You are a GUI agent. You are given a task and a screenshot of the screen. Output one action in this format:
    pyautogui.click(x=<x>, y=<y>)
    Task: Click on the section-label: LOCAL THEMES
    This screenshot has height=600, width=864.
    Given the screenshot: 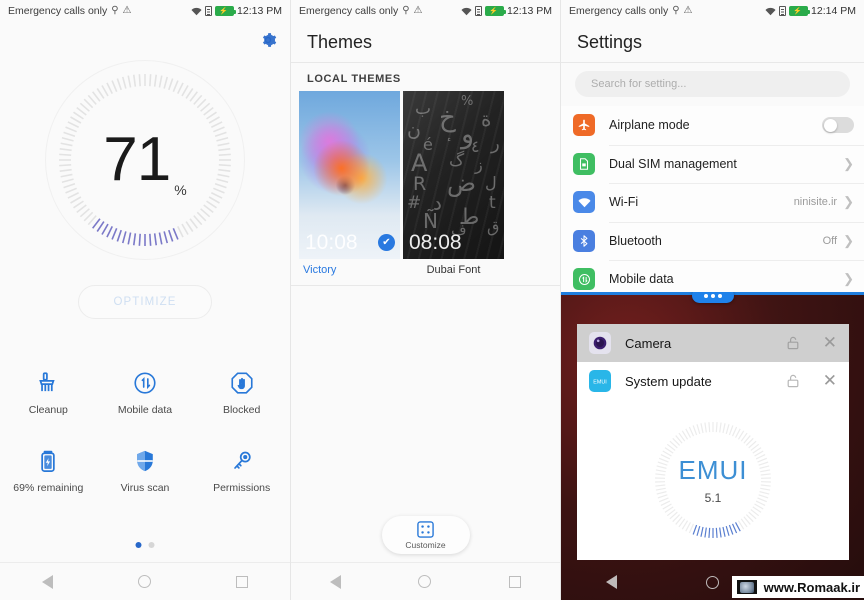 What is the action you would take?
    pyautogui.click(x=354, y=79)
    